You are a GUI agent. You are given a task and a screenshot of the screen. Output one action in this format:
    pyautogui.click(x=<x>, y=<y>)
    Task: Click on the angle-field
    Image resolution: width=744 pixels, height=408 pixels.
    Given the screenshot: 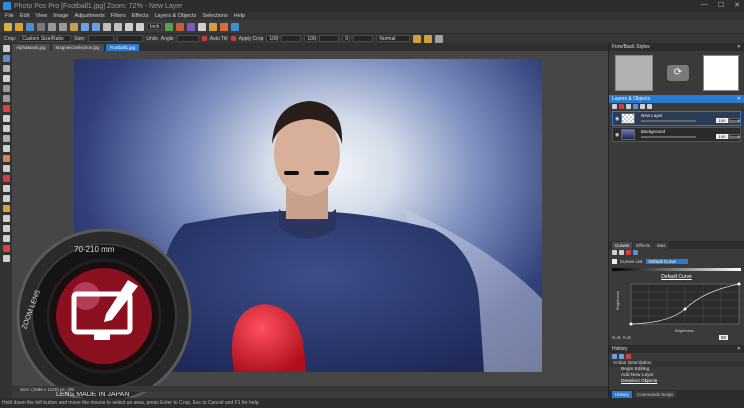 What is the action you would take?
    pyautogui.click(x=187, y=38)
    